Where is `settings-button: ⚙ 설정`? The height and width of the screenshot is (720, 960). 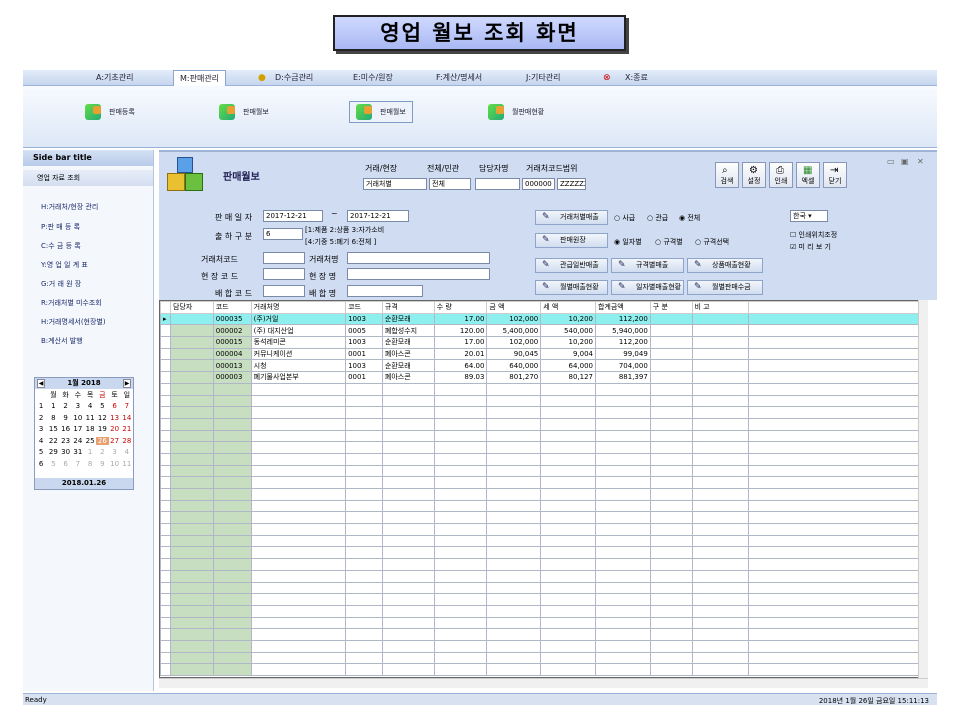 settings-button: ⚙ 설정 is located at coordinates (754, 175).